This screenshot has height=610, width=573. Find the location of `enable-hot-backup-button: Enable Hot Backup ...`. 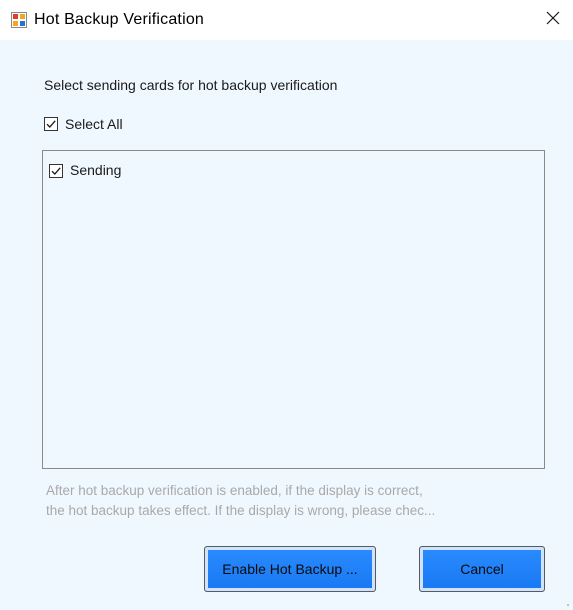

enable-hot-backup-button: Enable Hot Backup ... is located at coordinates (290, 569).